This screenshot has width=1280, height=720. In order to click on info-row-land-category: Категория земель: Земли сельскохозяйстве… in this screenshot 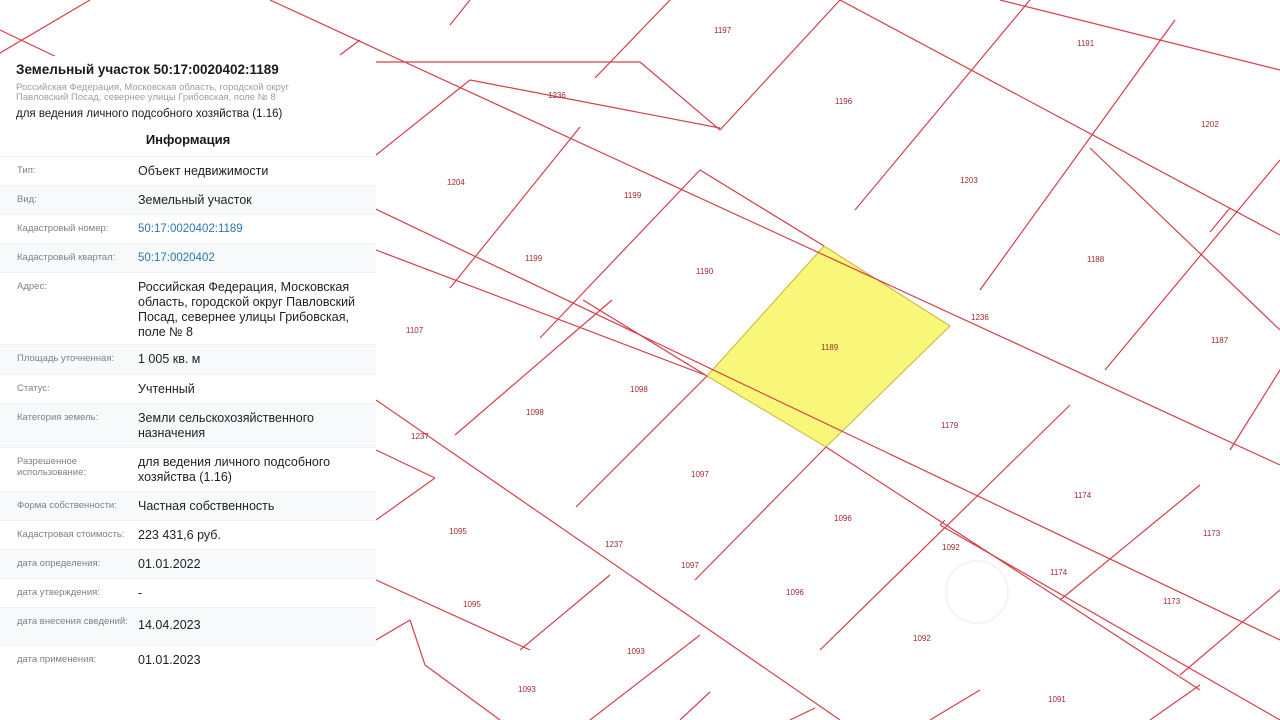, I will do `click(188, 425)`.